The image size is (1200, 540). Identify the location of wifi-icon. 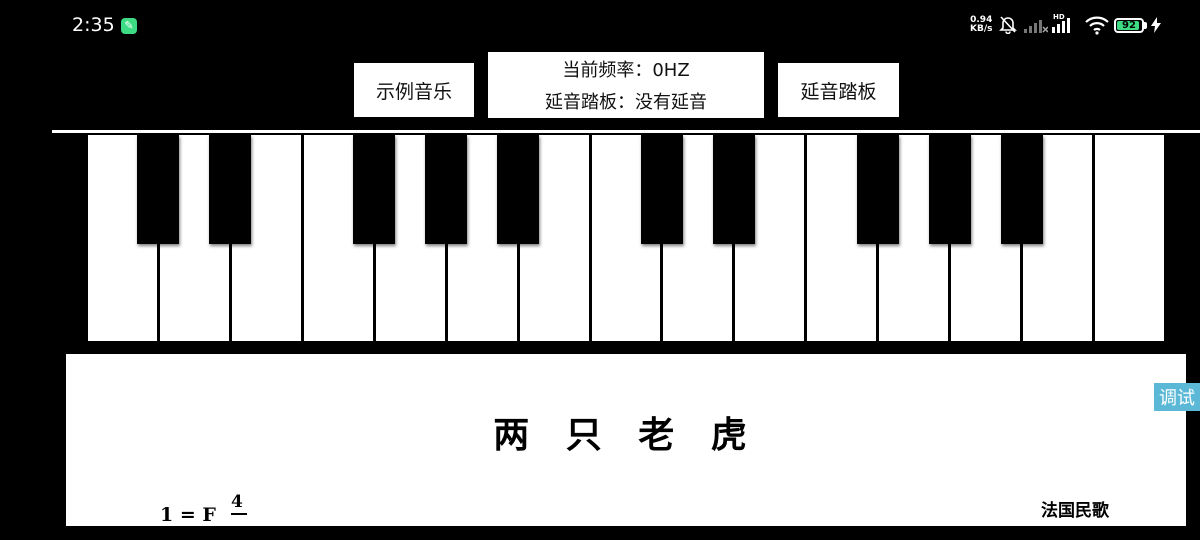
(1097, 25).